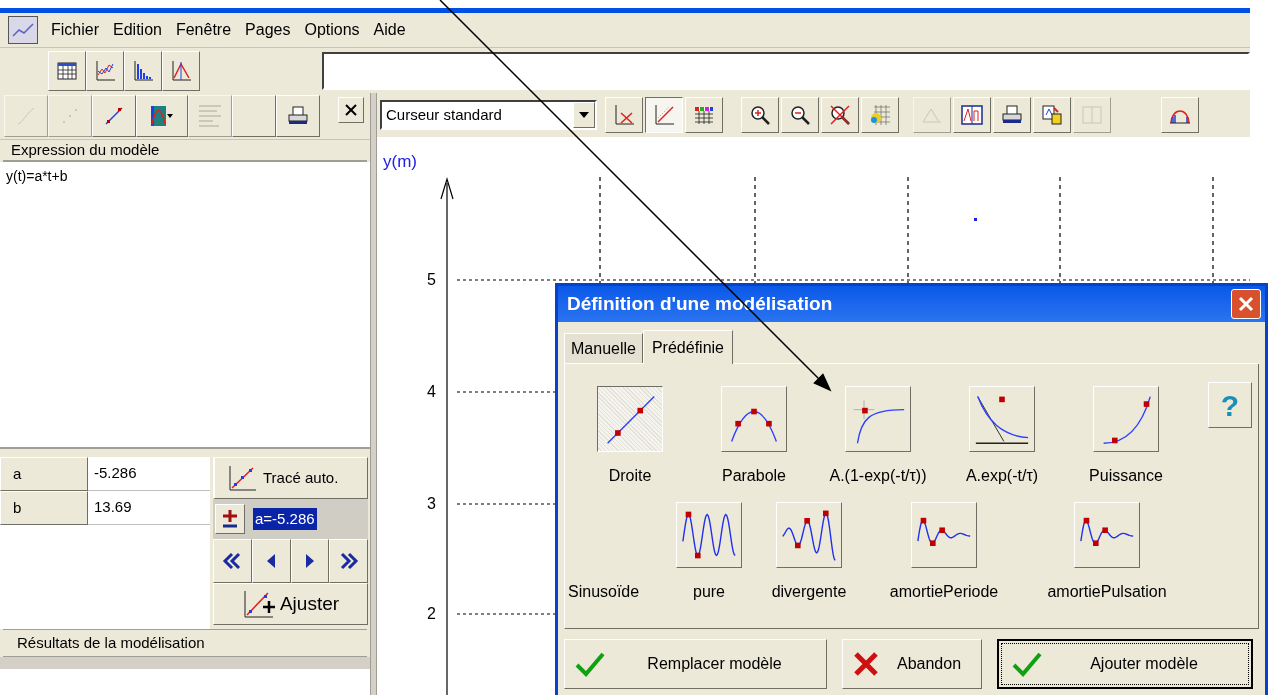 The height and width of the screenshot is (695, 1276). I want to click on last-icon, so click(348, 561).